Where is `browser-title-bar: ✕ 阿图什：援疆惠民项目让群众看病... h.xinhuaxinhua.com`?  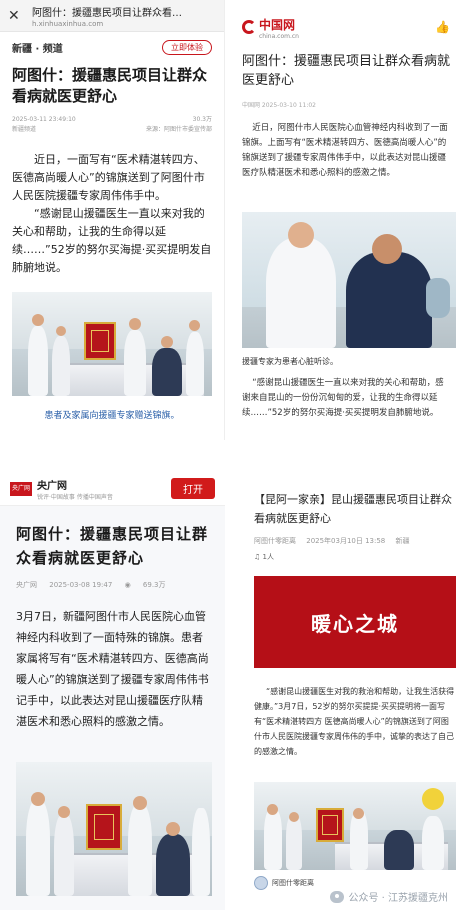 browser-title-bar: ✕ 阿图什：援疆惠民项目让群众看病... h.xinhuaxinhua.com is located at coordinates (112, 16).